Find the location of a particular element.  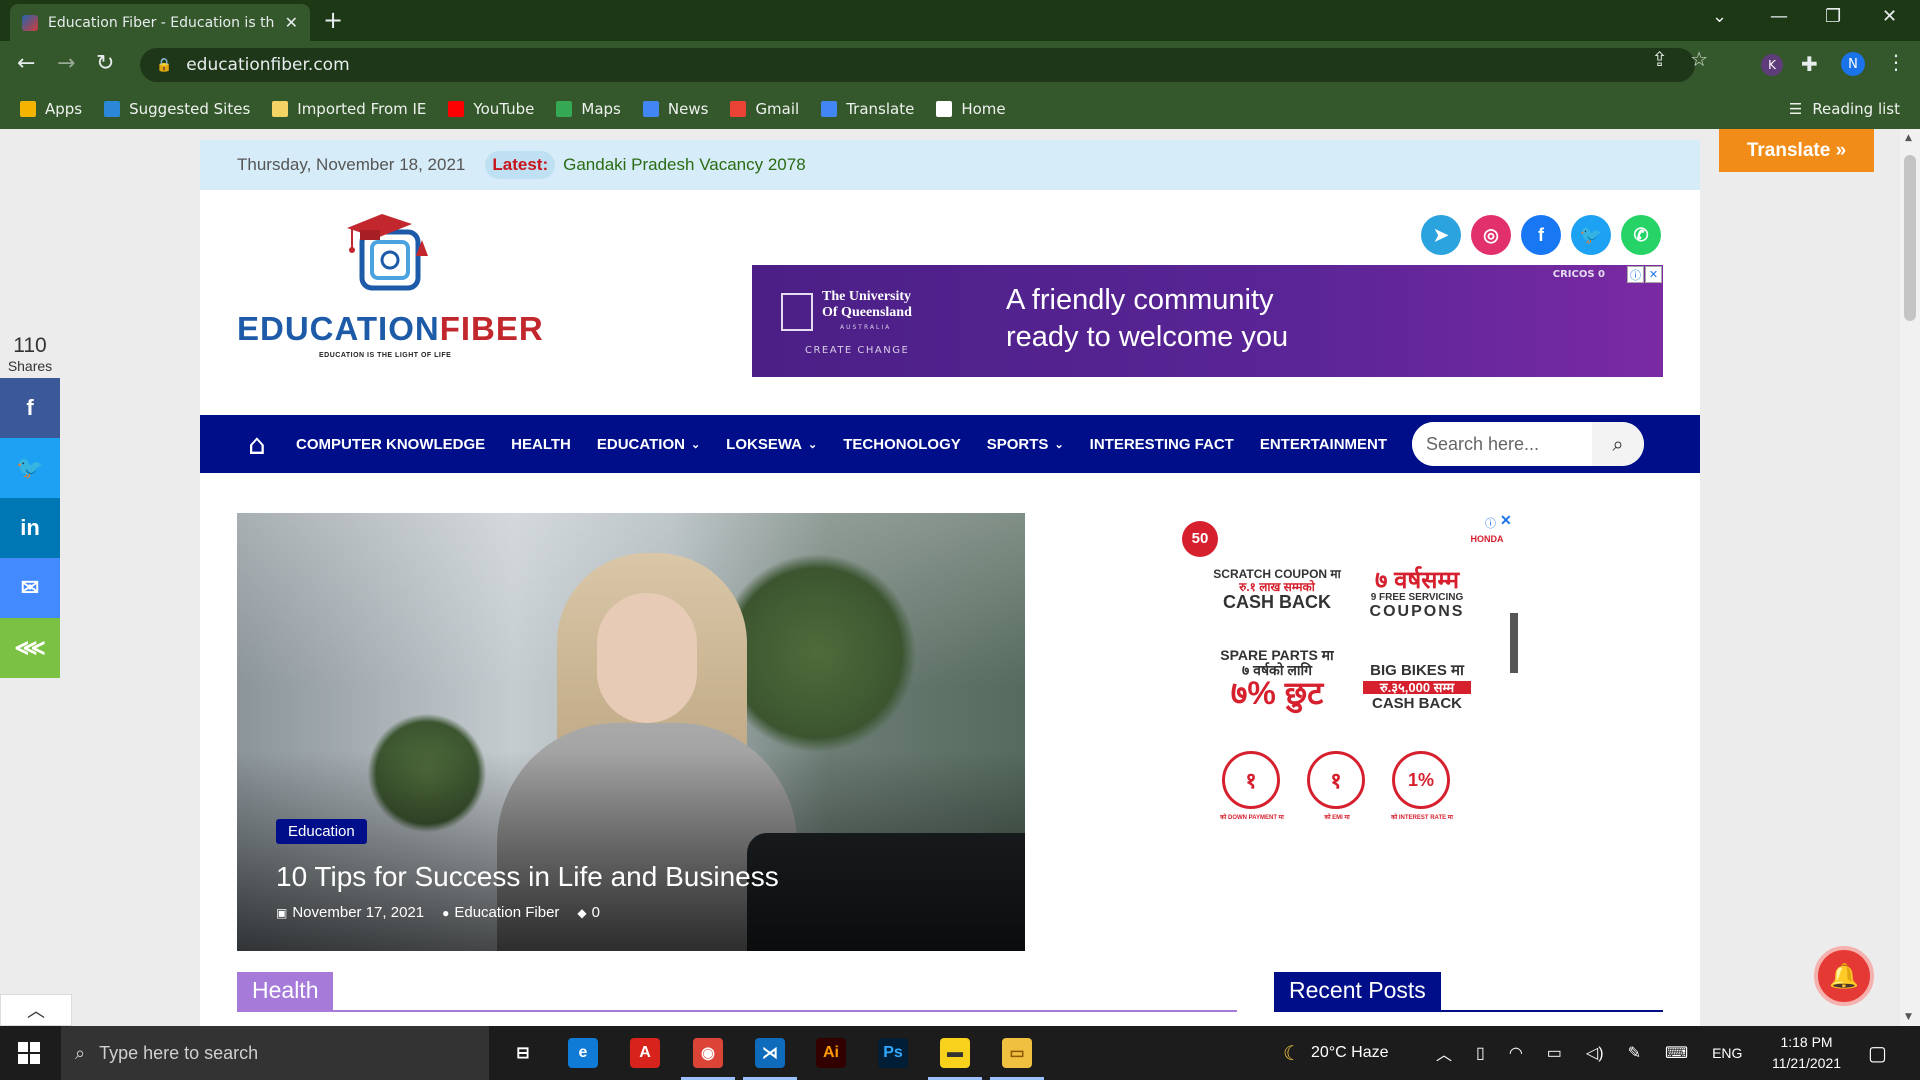

reload-icon: ↻ is located at coordinates (105, 63).